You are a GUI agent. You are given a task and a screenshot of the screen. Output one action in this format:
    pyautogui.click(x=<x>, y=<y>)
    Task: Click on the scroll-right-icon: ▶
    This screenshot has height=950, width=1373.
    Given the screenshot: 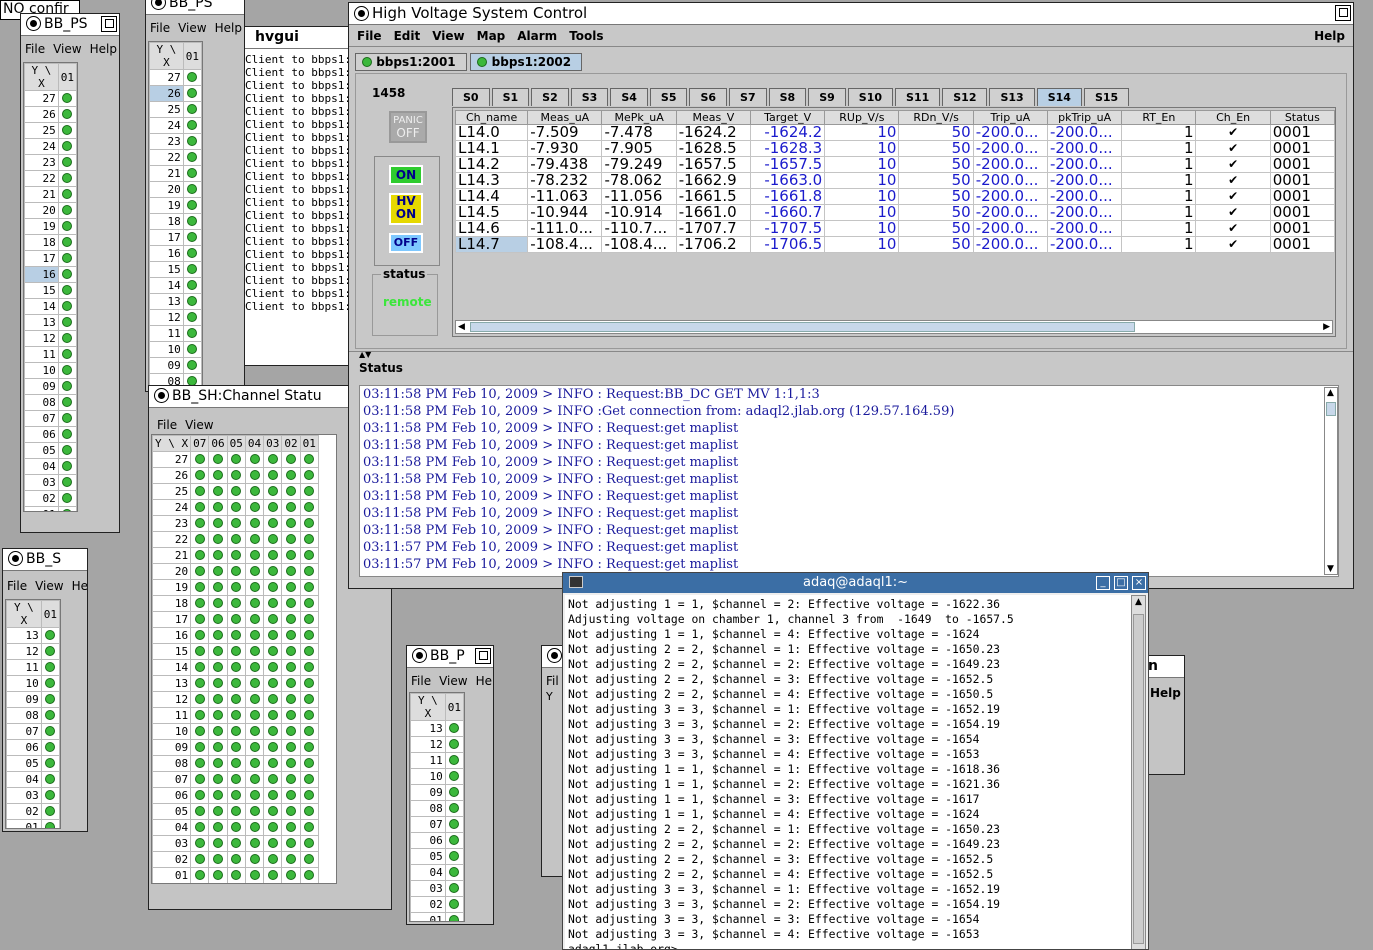 What is the action you would take?
    pyautogui.click(x=1326, y=327)
    